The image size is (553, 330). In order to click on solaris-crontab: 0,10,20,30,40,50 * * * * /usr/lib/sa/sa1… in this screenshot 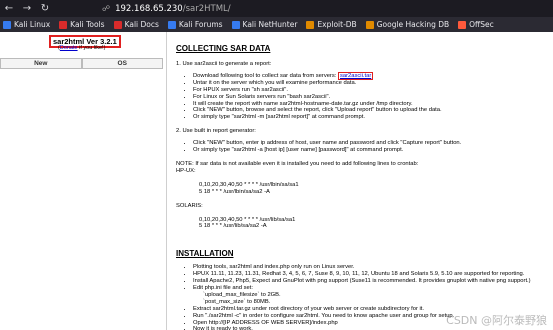, I will do `click(363, 224)`.